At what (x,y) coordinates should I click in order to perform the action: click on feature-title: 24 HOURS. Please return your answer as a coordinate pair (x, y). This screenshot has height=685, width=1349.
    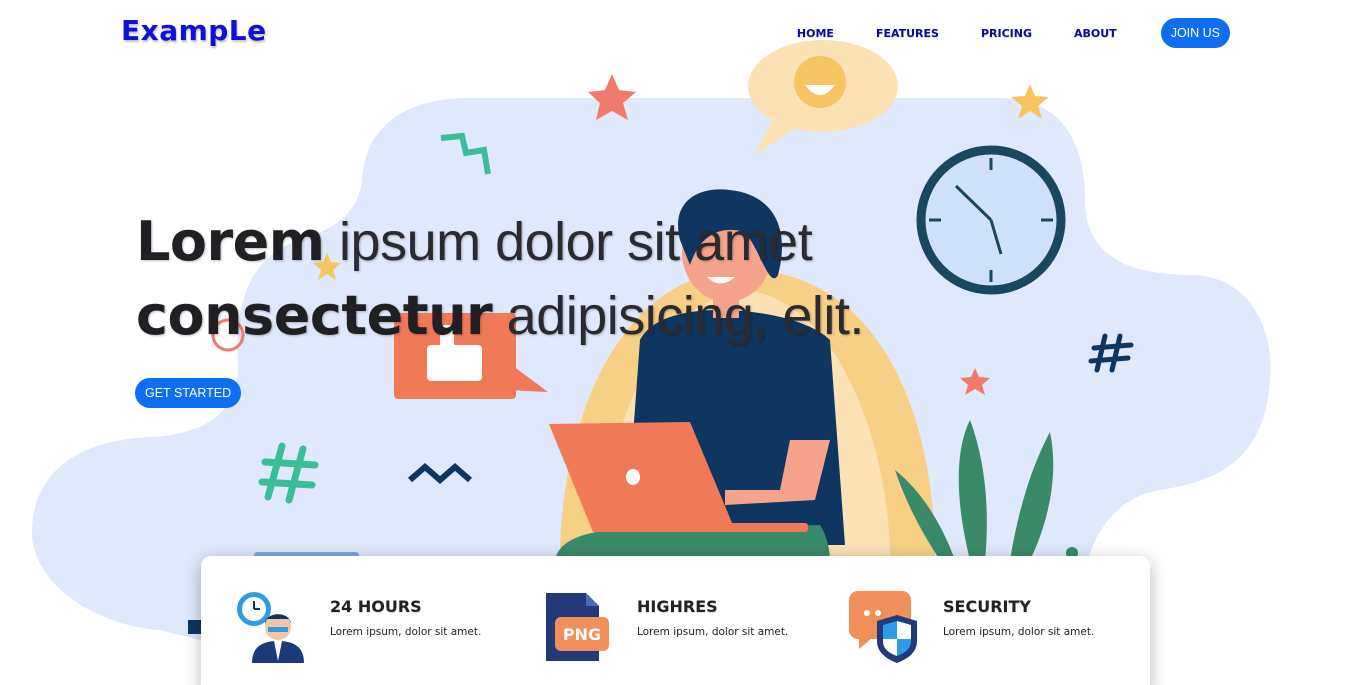
    Looking at the image, I should click on (376, 606).